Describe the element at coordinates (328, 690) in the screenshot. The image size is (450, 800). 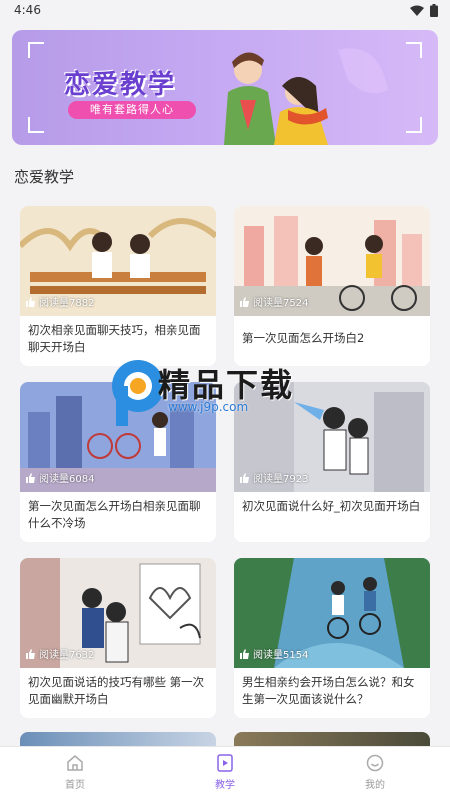
I see `article-title: 男生相亲约会开场白怎么说？和女生第一次见面该说什么？` at that location.